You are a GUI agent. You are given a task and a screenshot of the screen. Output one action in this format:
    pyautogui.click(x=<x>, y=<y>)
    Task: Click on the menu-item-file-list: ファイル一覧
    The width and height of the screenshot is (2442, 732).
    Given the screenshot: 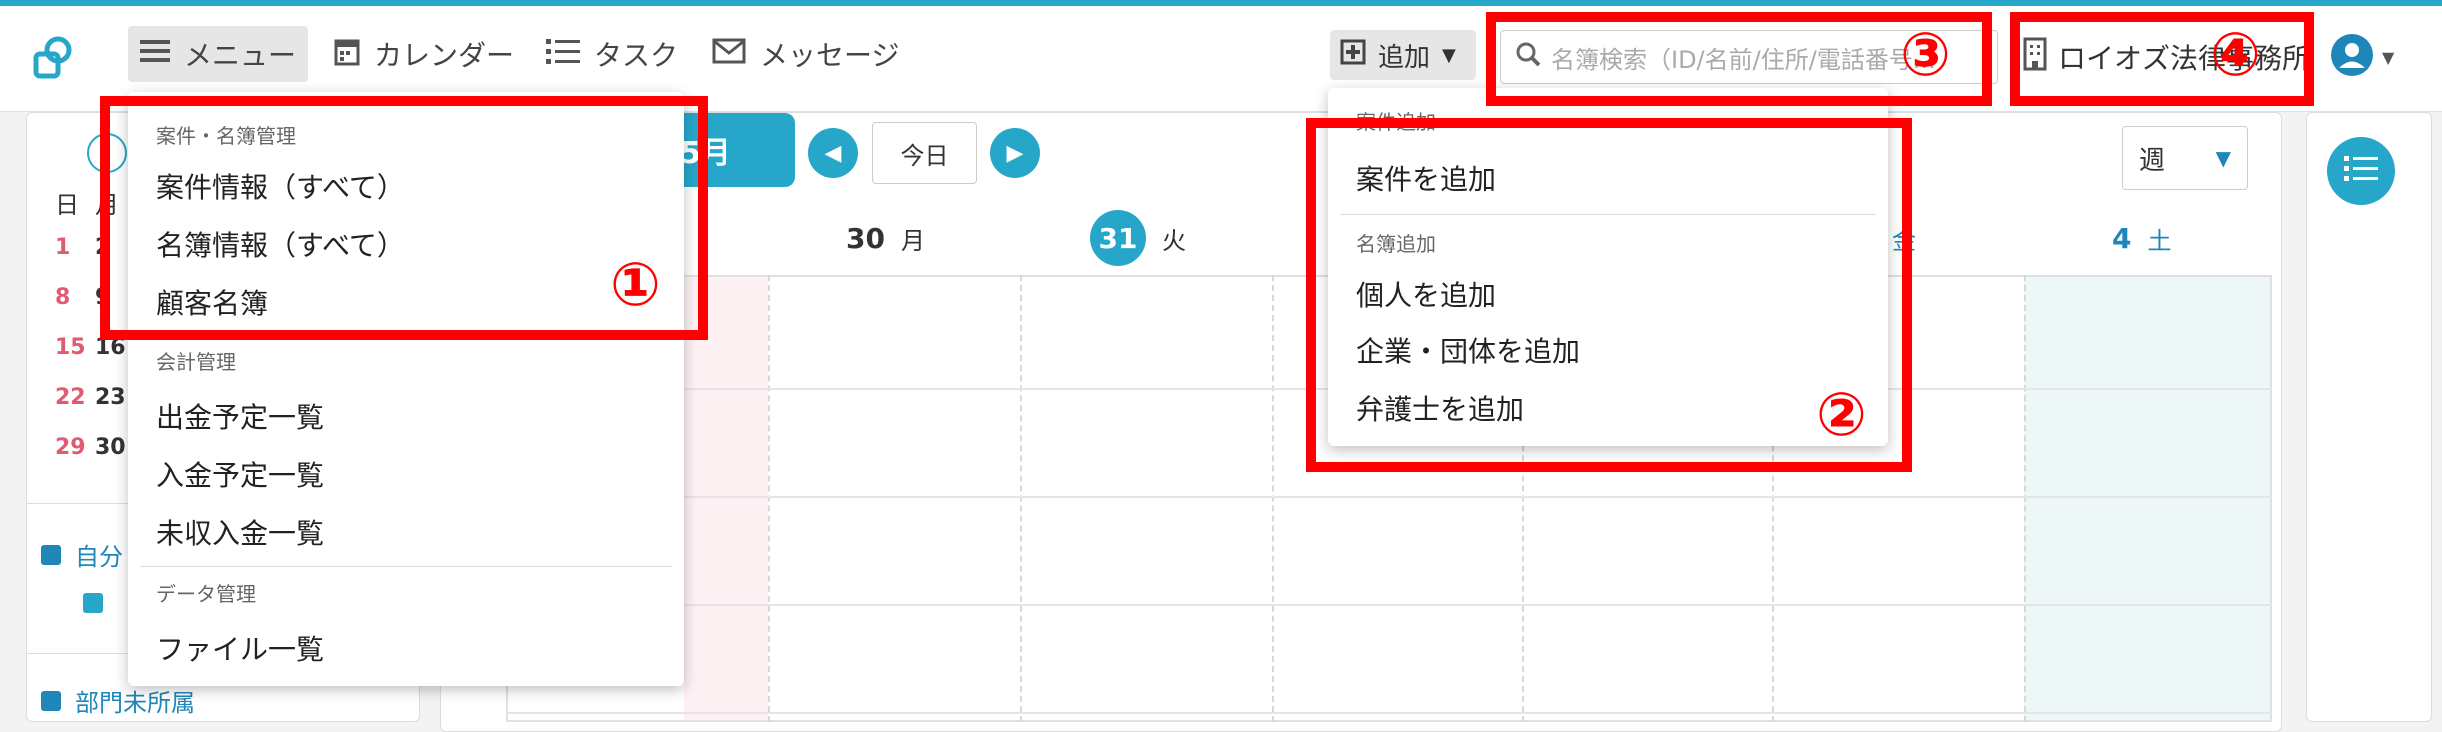 What is the action you would take?
    pyautogui.click(x=240, y=648)
    